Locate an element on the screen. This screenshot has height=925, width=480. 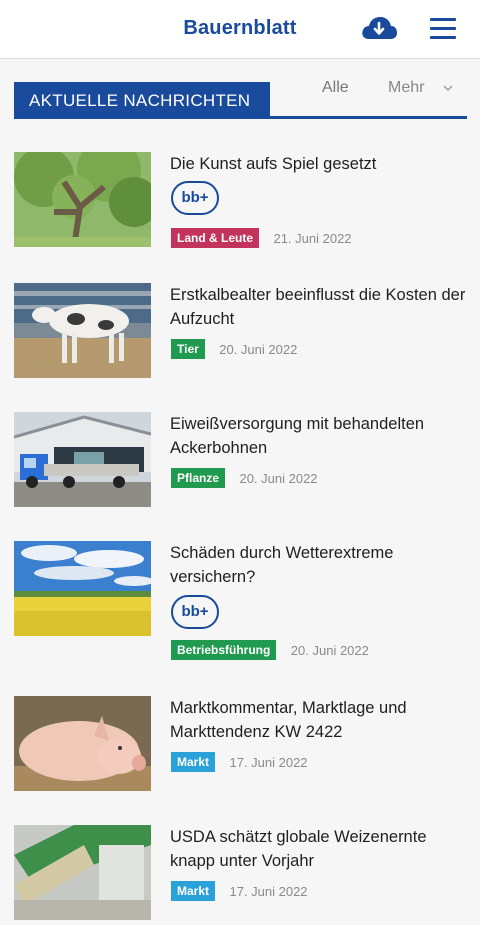
filter-all-tab: Alle is located at coordinates (335, 88).